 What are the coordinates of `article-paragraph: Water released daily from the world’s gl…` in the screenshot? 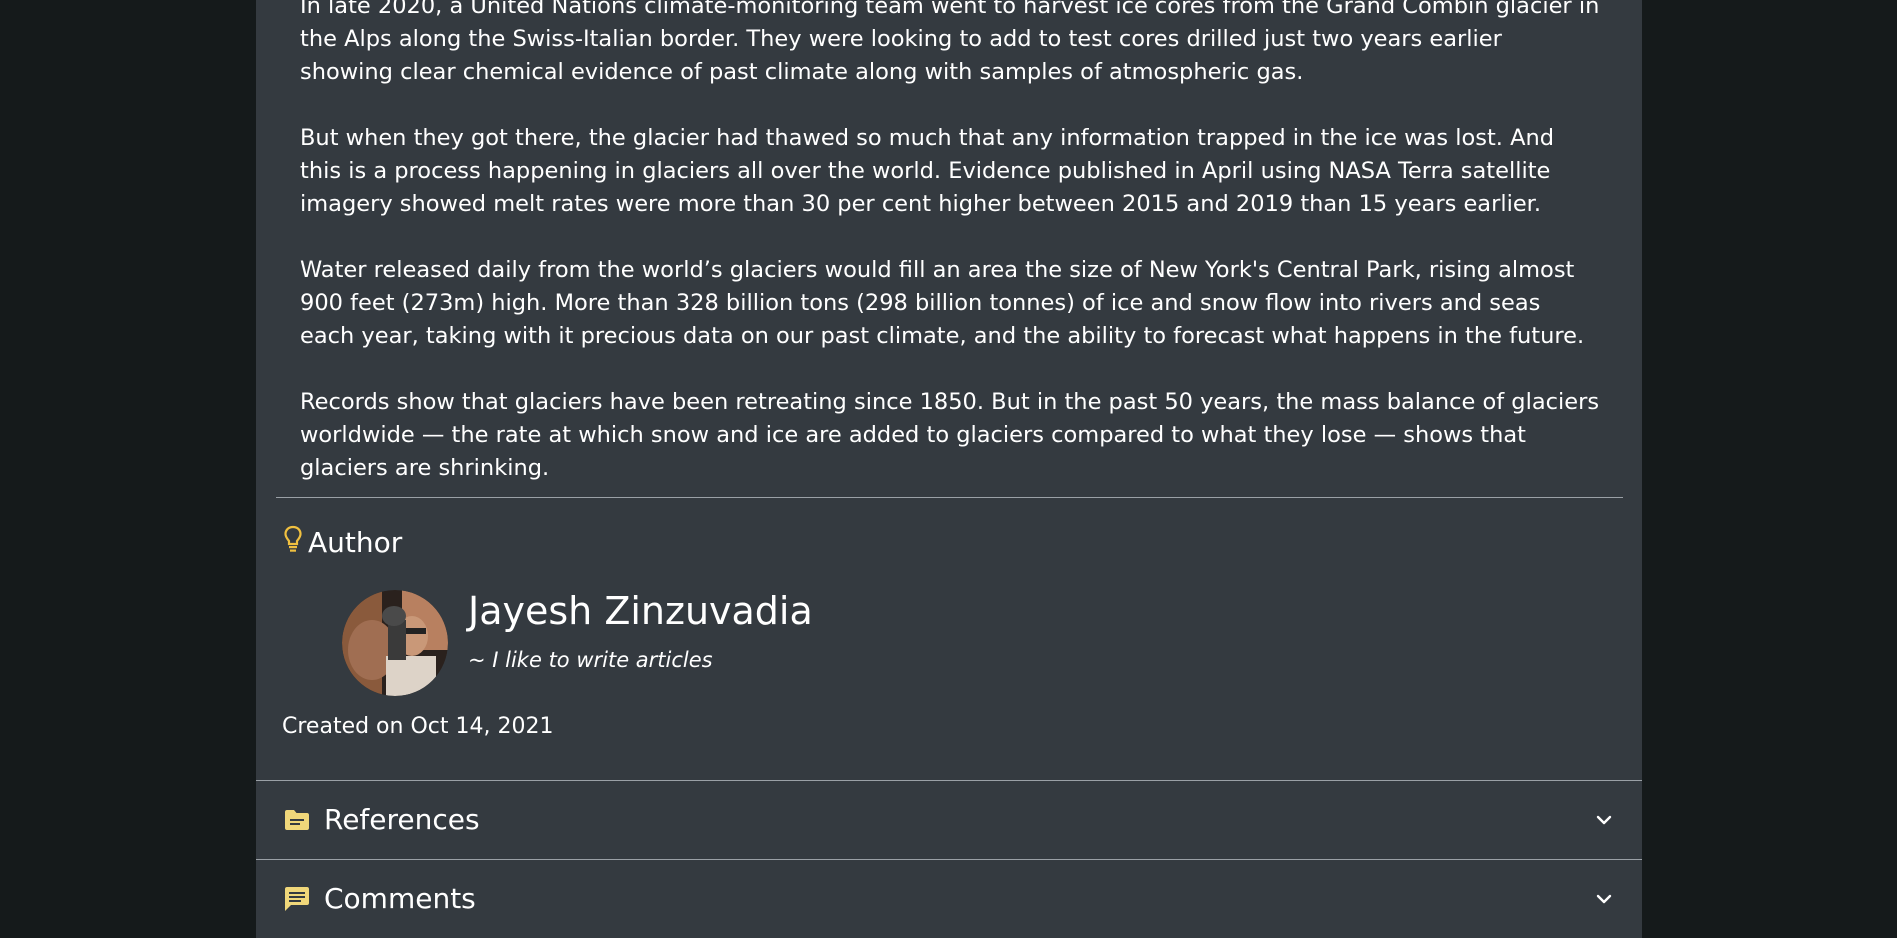 It's located at (942, 303).